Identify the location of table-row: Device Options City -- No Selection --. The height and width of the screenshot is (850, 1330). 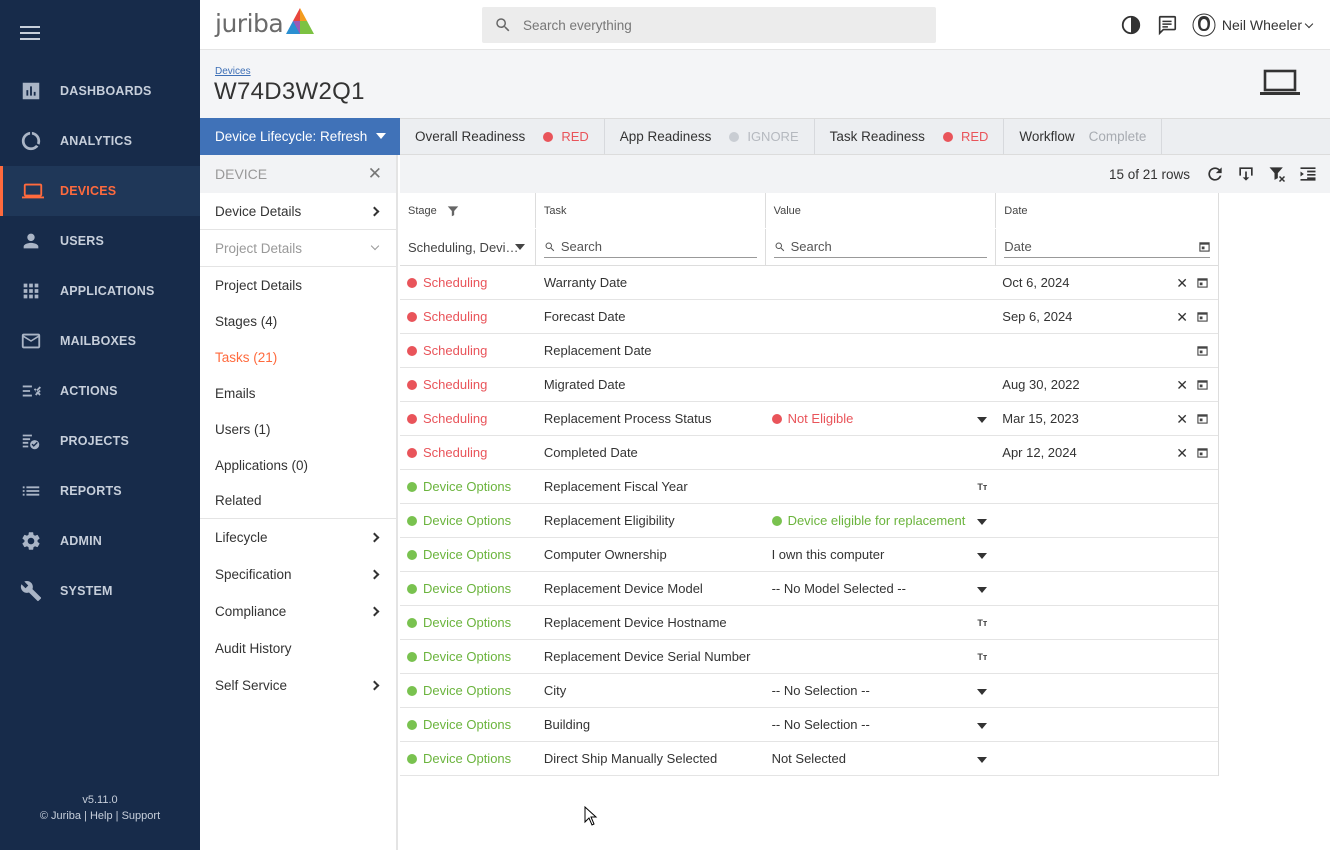
(809, 691).